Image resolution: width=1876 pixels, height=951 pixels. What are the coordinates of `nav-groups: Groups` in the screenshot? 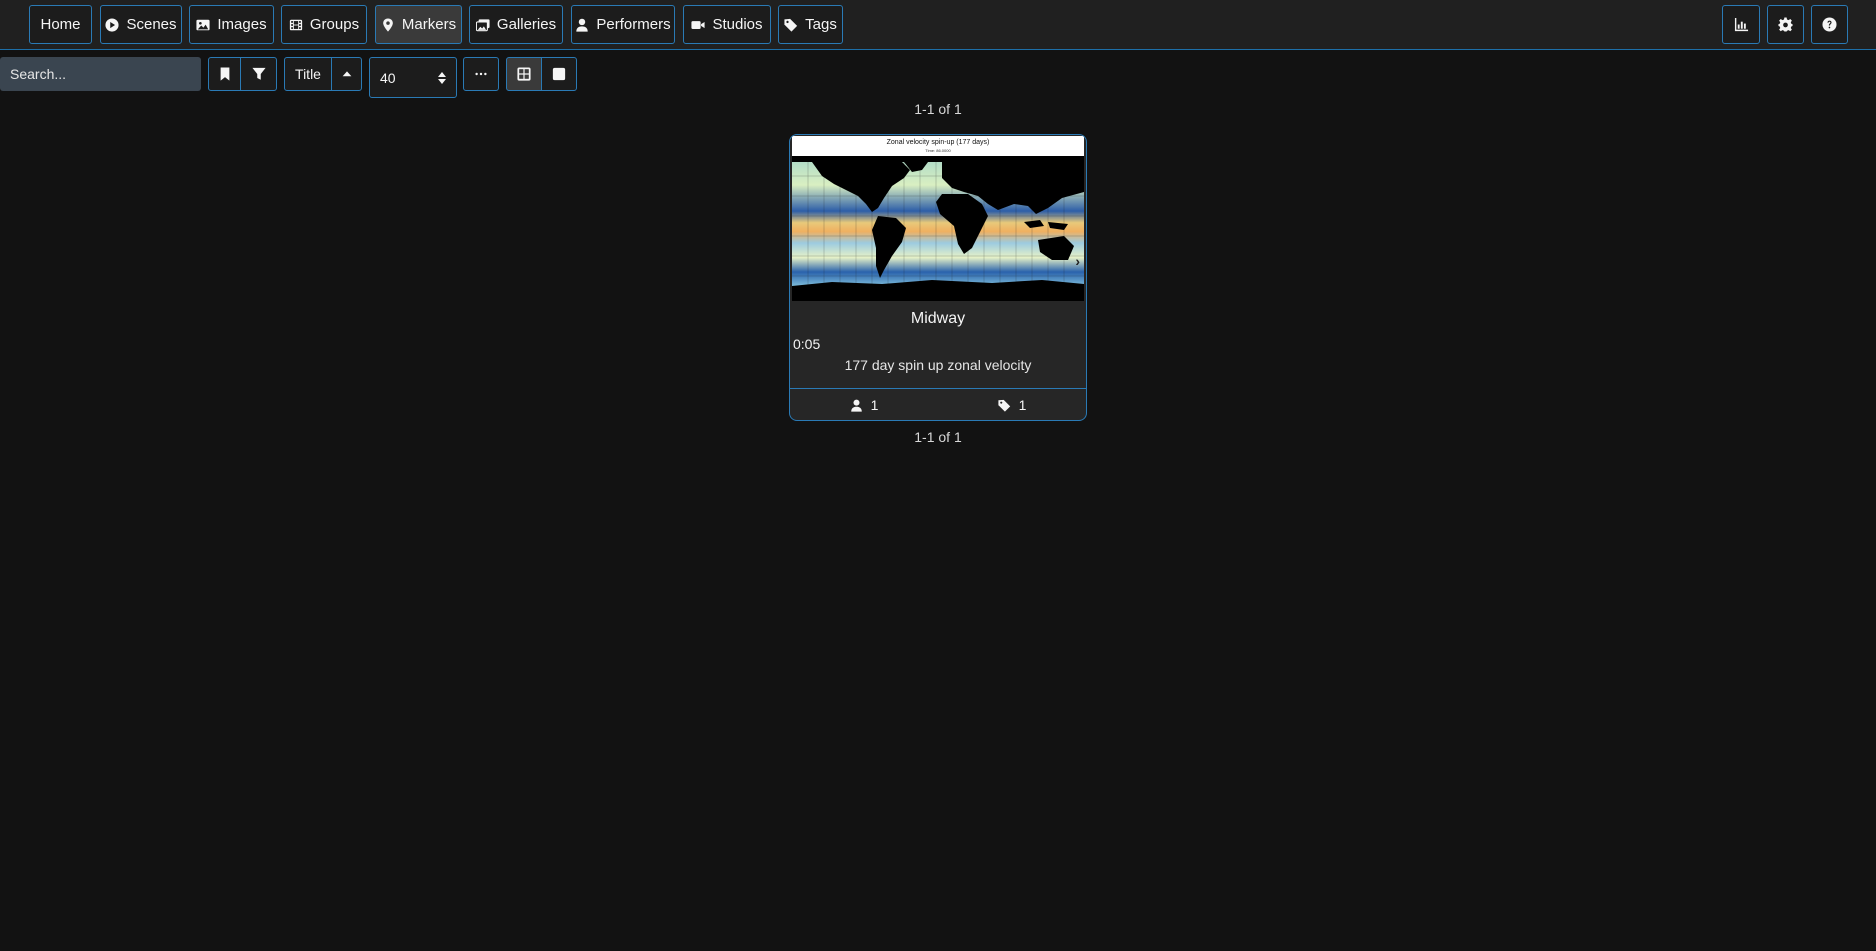 It's located at (324, 24).